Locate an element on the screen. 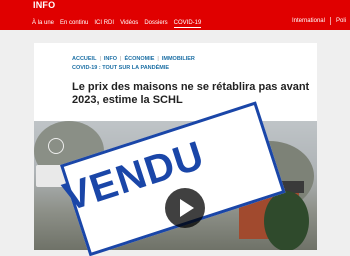 Image resolution: width=350 pixels, height=256 pixels. breadcrumb-accueil: ACCUEIL is located at coordinates (84, 59).